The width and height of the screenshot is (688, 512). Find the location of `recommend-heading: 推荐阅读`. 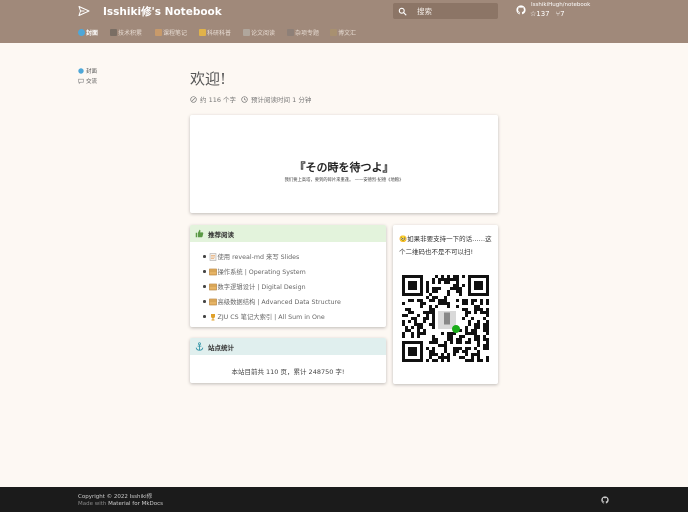

recommend-heading: 推荐阅读 is located at coordinates (221, 234).